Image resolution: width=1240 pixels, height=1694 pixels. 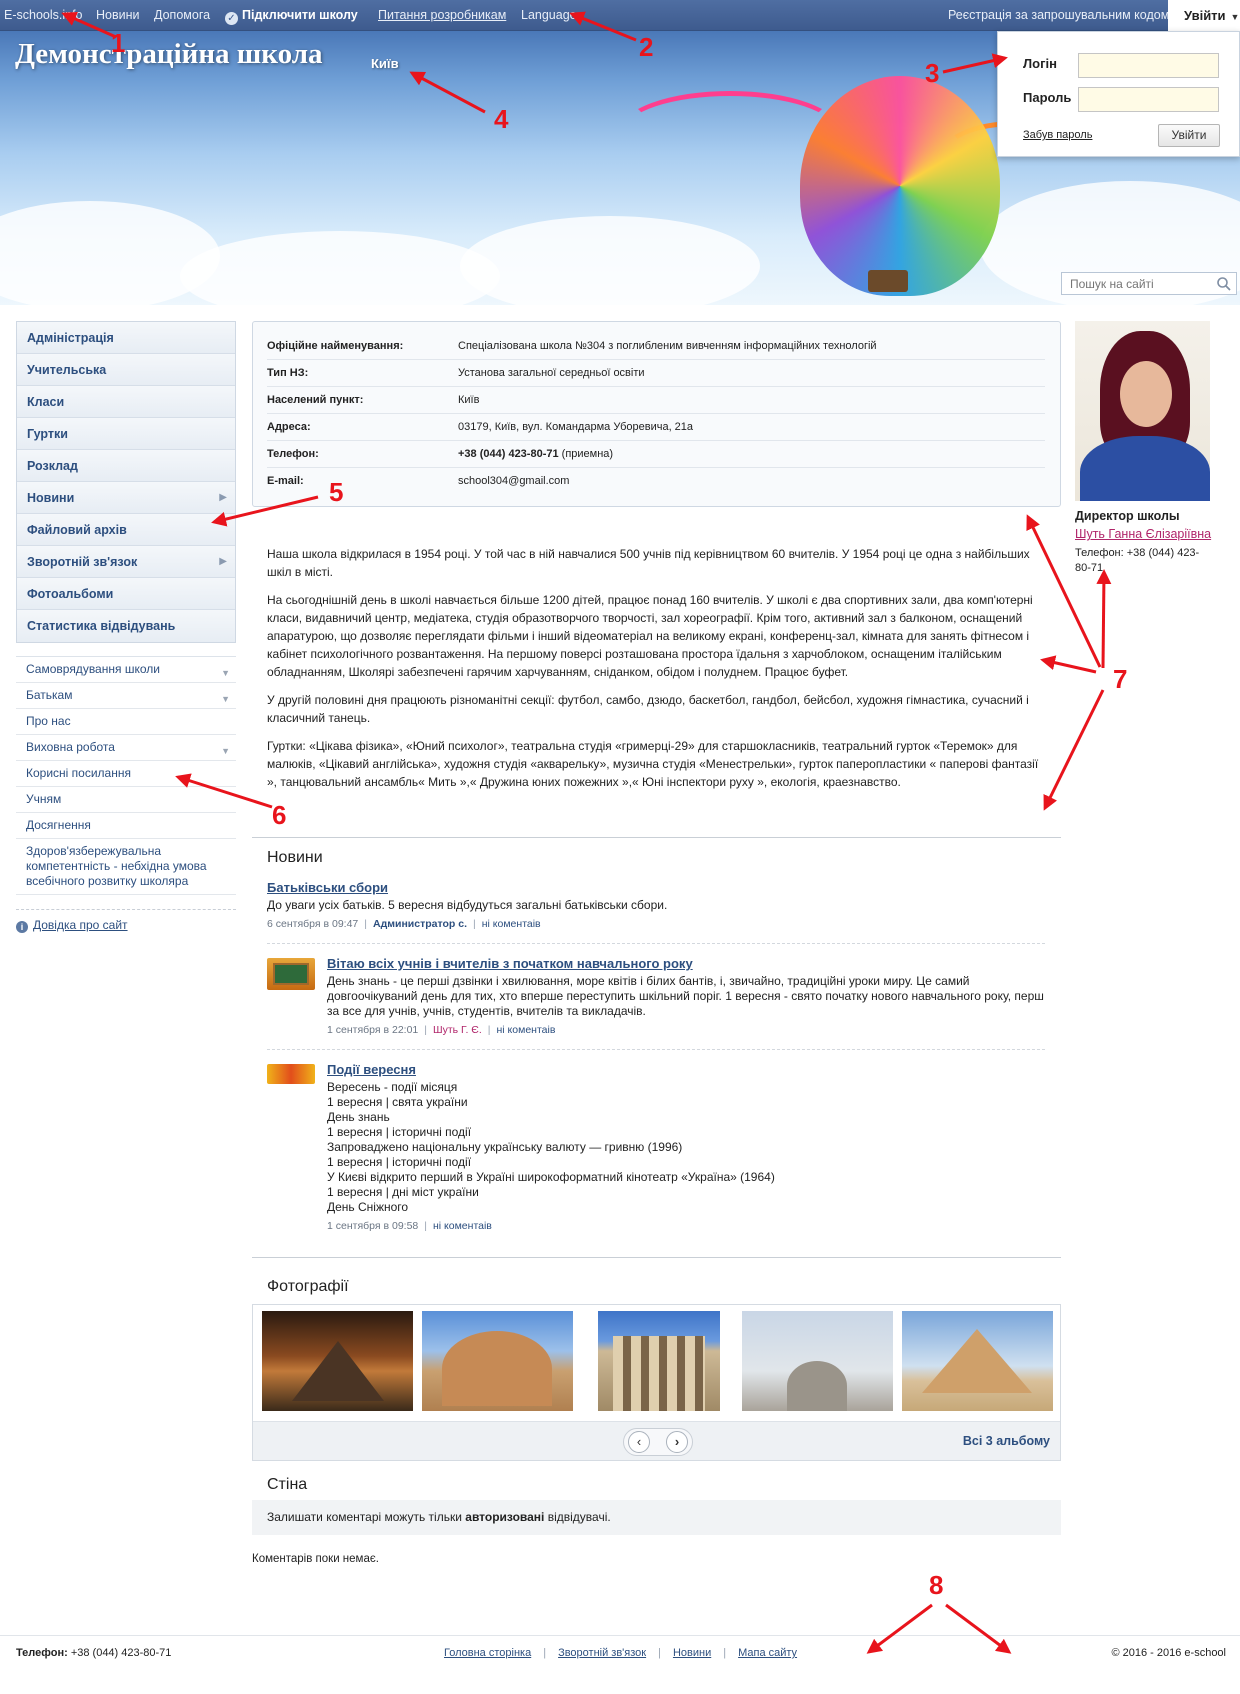 What do you see at coordinates (900, 186) in the screenshot?
I see `hot-air-balloon-image` at bounding box center [900, 186].